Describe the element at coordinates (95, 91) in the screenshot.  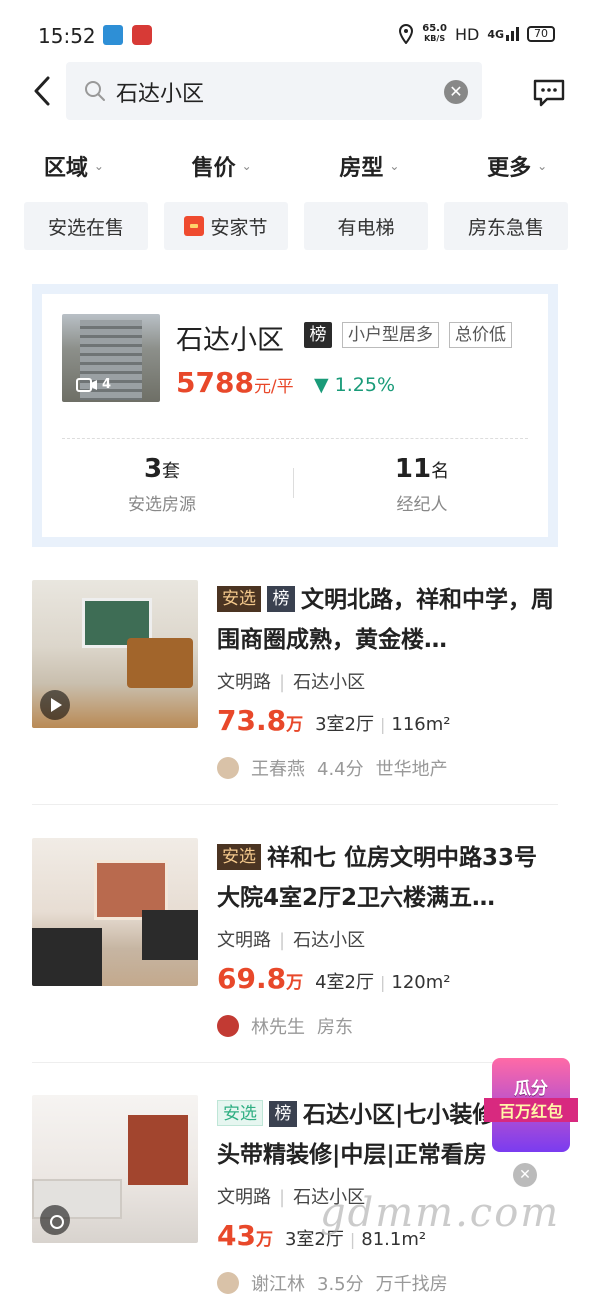
I see `search-icon` at that location.